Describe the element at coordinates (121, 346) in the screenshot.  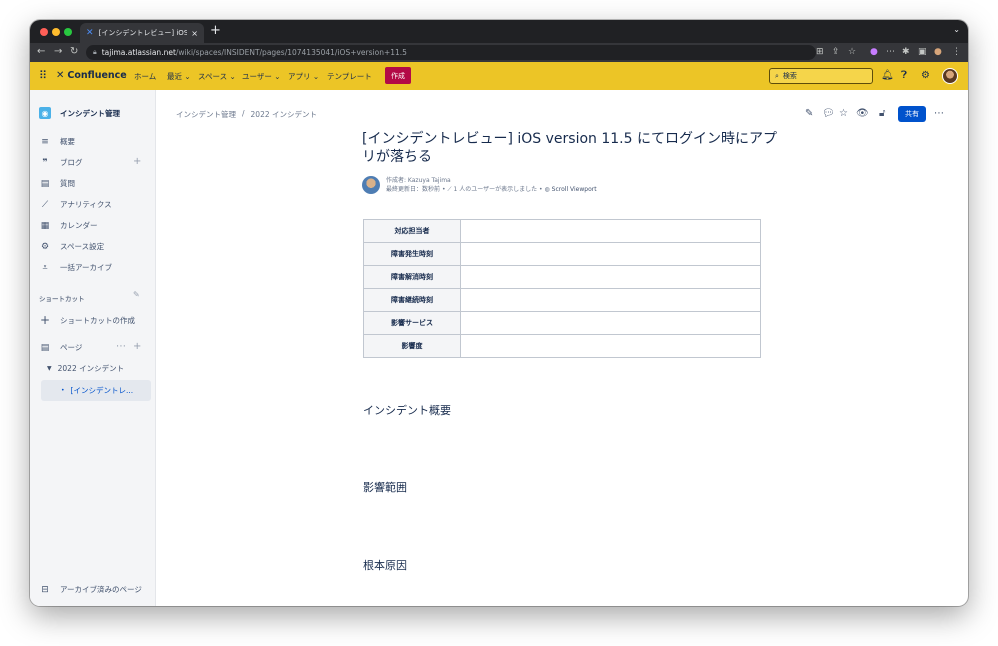
I see `more-actions-icon: ⋯` at that location.